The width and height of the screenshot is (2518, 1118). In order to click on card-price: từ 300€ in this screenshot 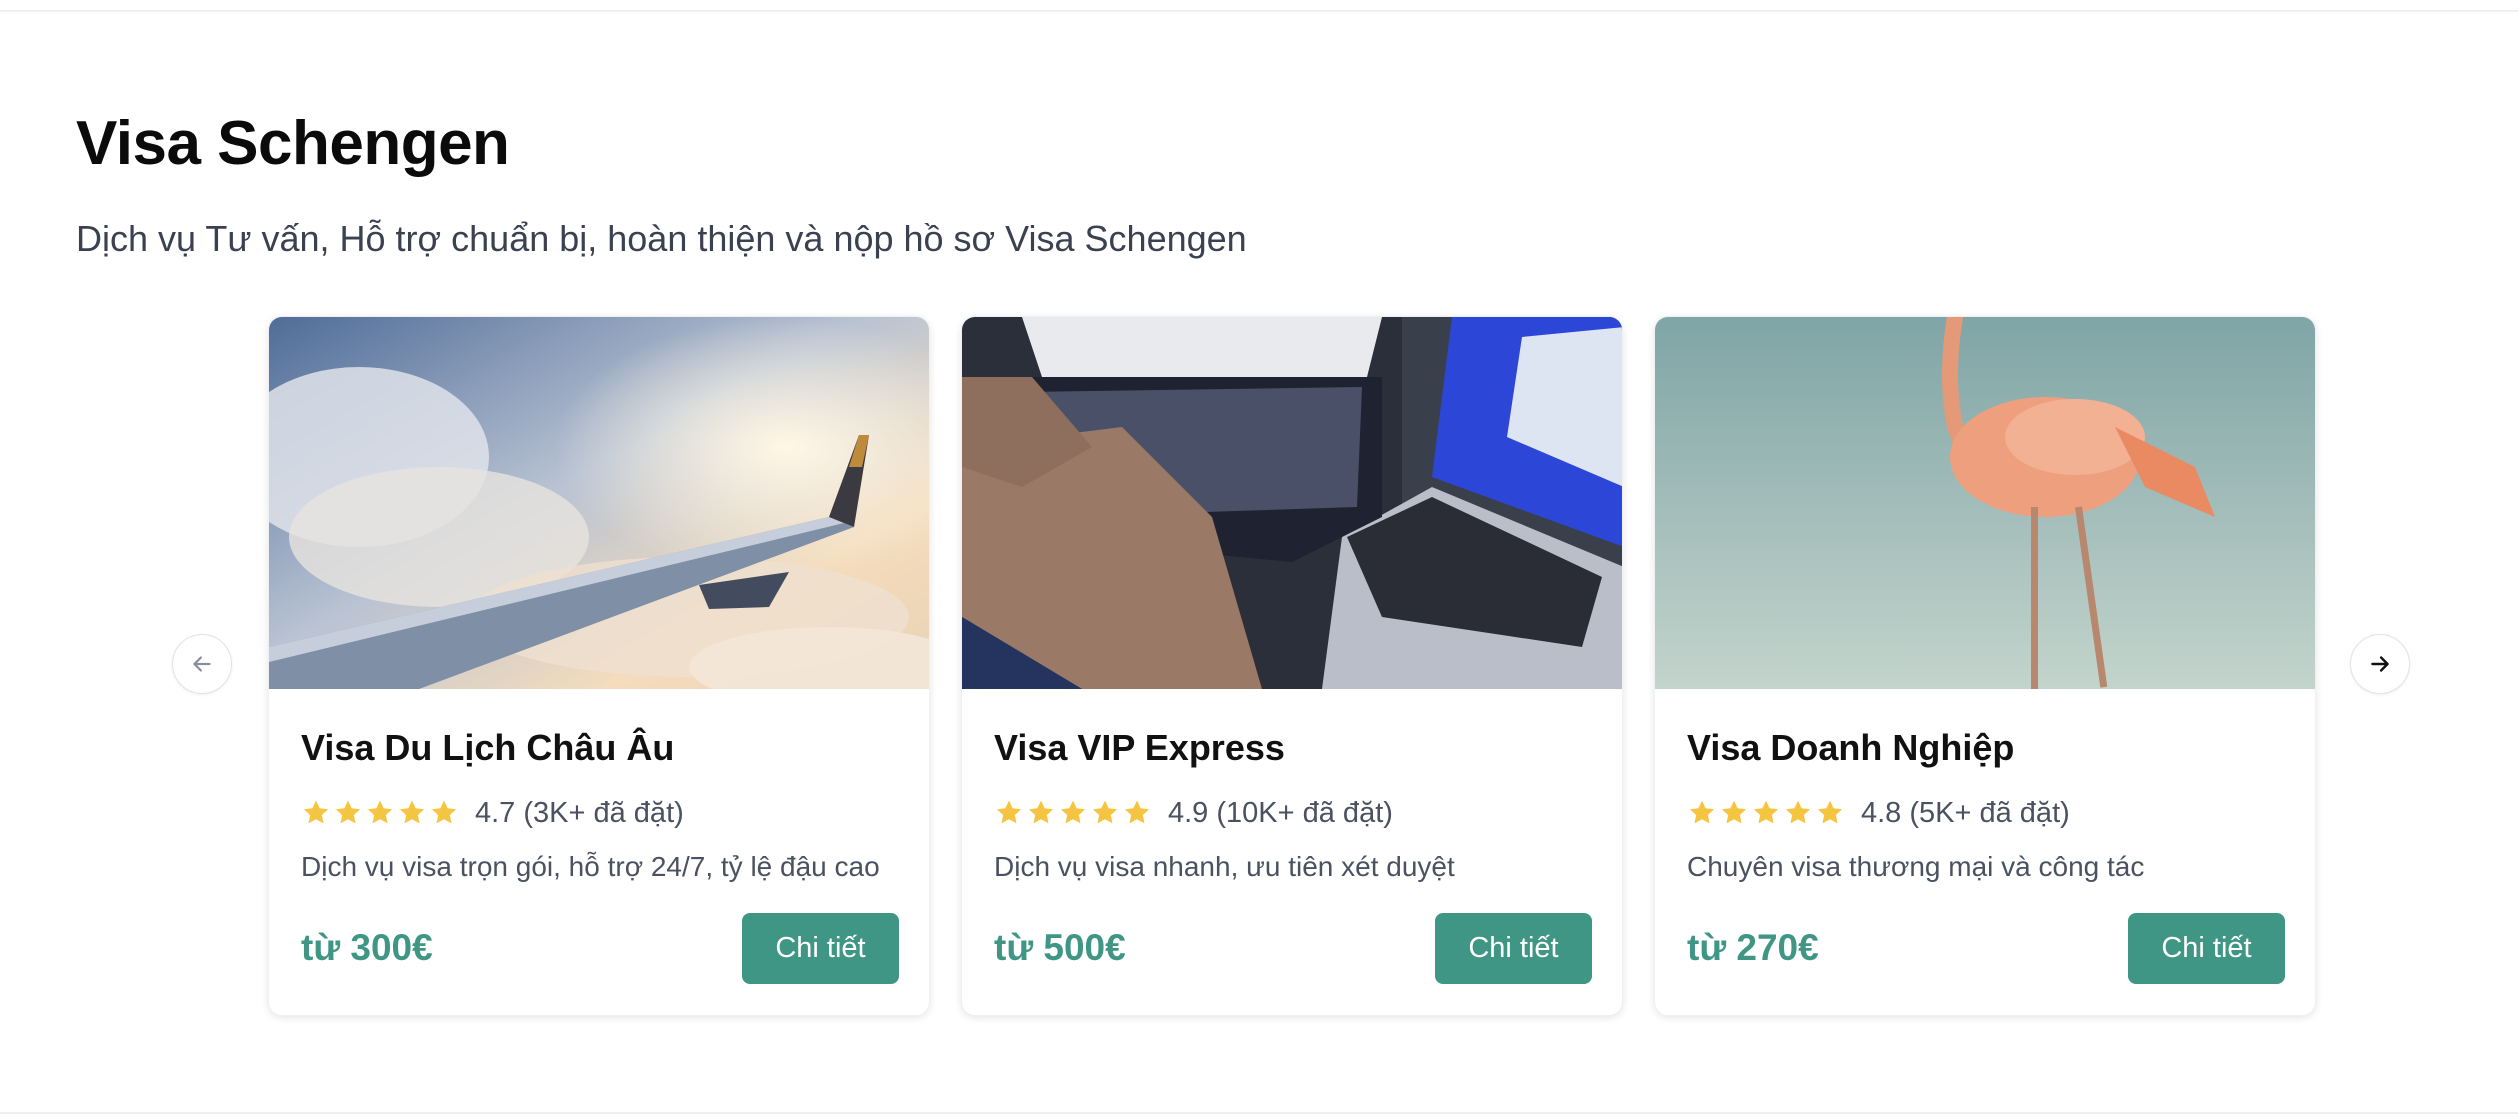, I will do `click(367, 947)`.